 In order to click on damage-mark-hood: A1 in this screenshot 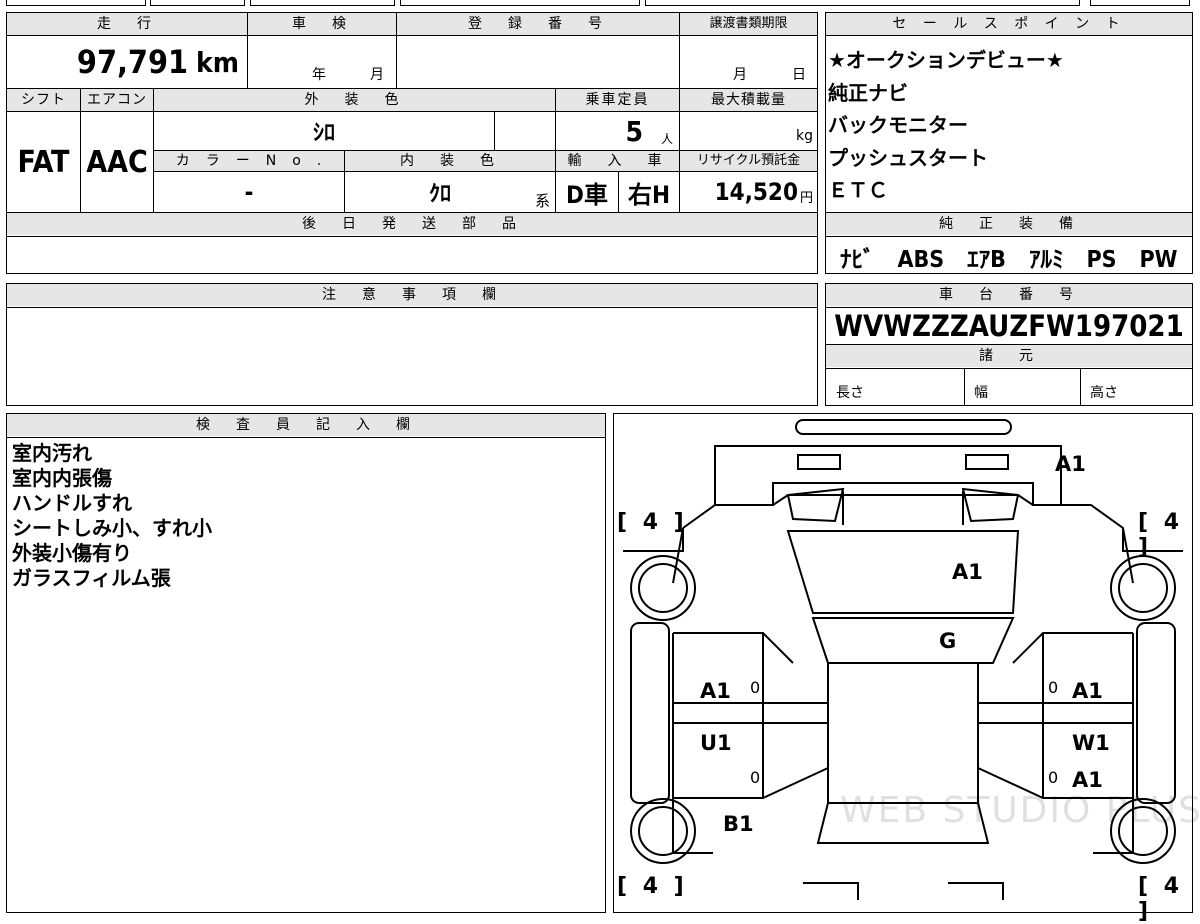, I will do `click(967, 572)`.